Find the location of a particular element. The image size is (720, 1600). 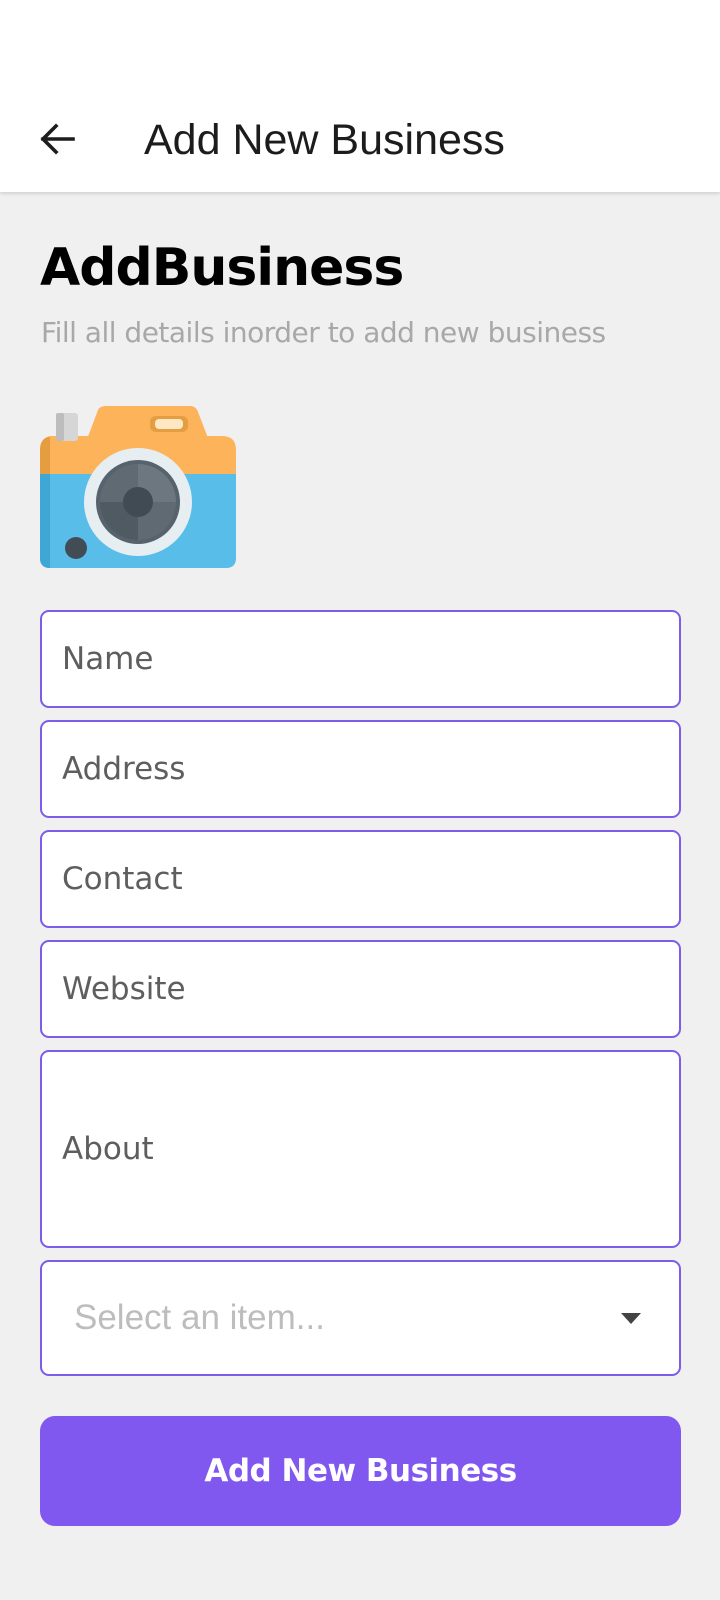

website-field is located at coordinates (360, 989).